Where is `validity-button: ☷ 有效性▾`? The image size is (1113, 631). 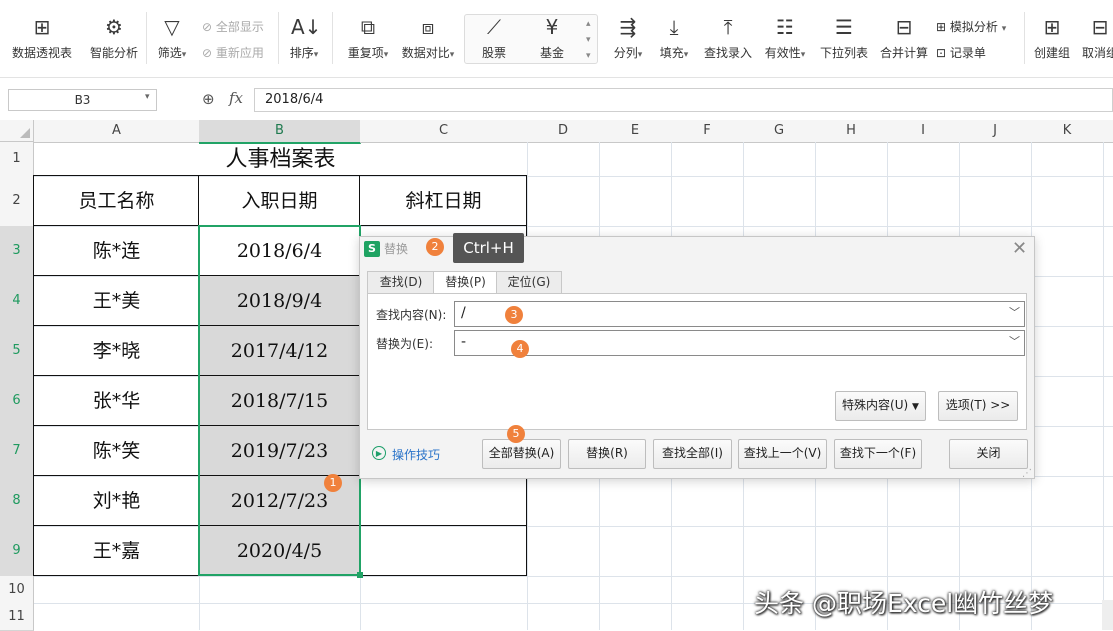 validity-button: ☷ 有效性▾ is located at coordinates (785, 41).